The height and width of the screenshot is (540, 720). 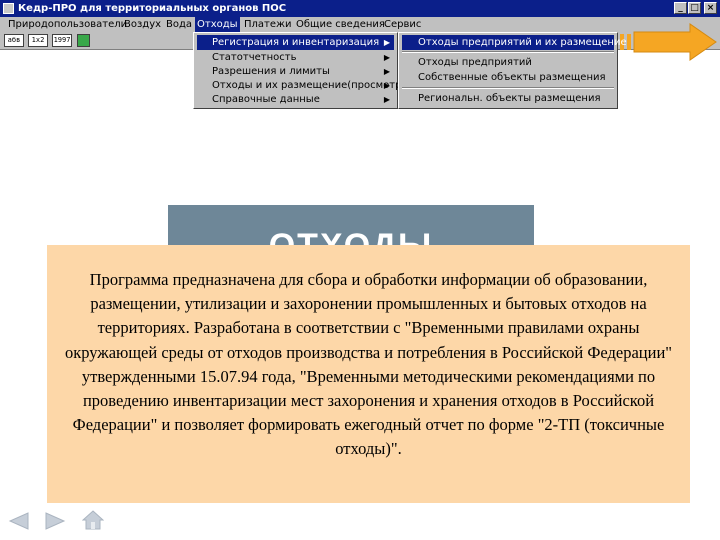 What do you see at coordinates (152, 8) in the screenshot?
I see `window-title: Кедр-ПРО для территориальных органов ПОС` at bounding box center [152, 8].